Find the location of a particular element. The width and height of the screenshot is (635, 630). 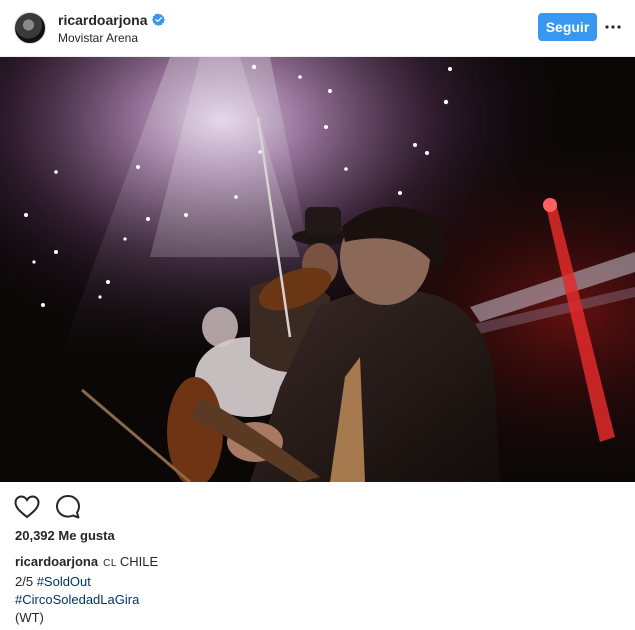

comment-button is located at coordinates (68, 507).